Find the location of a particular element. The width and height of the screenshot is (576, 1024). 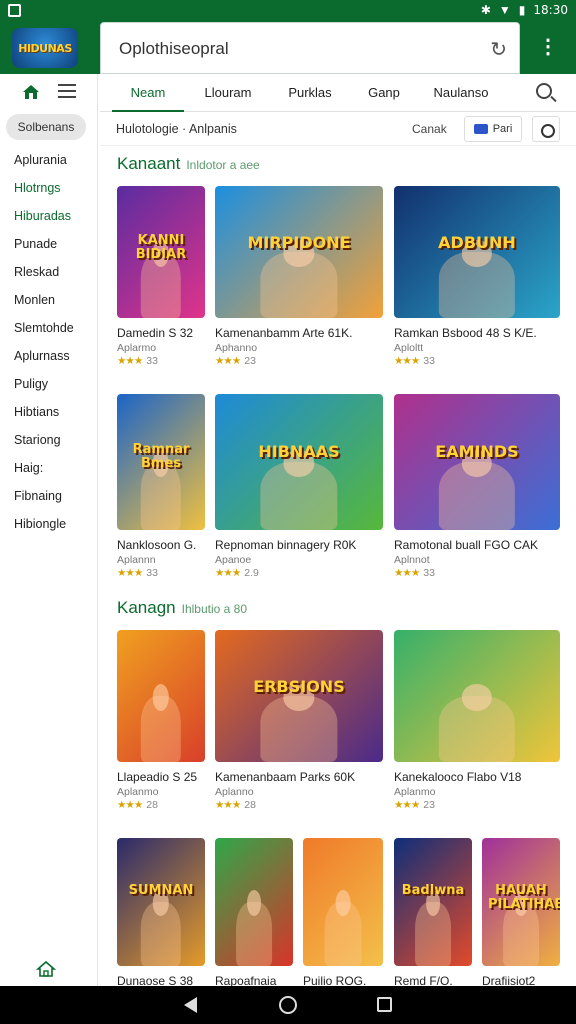

recents-icon is located at coordinates (384, 1004).